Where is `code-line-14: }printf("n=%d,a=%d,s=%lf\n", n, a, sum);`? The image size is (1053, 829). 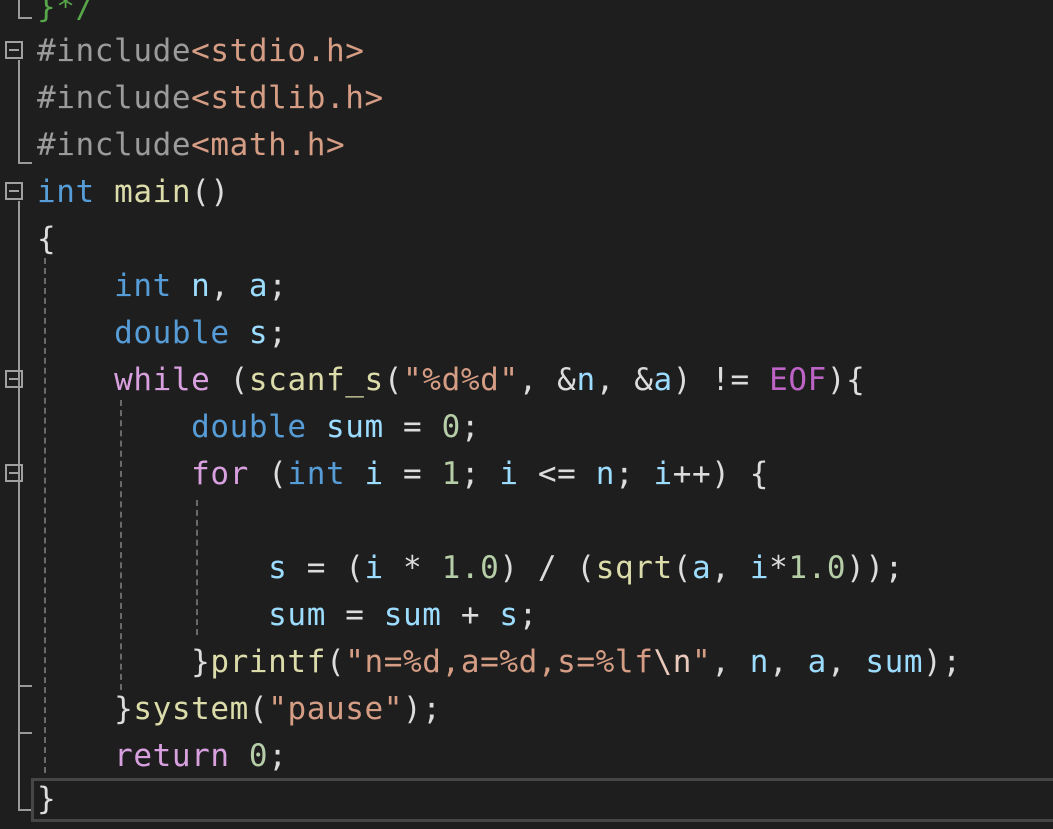
code-line-14: }printf("n=%d,a=%d,s=%lf\n", n, a, sum); is located at coordinates (499, 662).